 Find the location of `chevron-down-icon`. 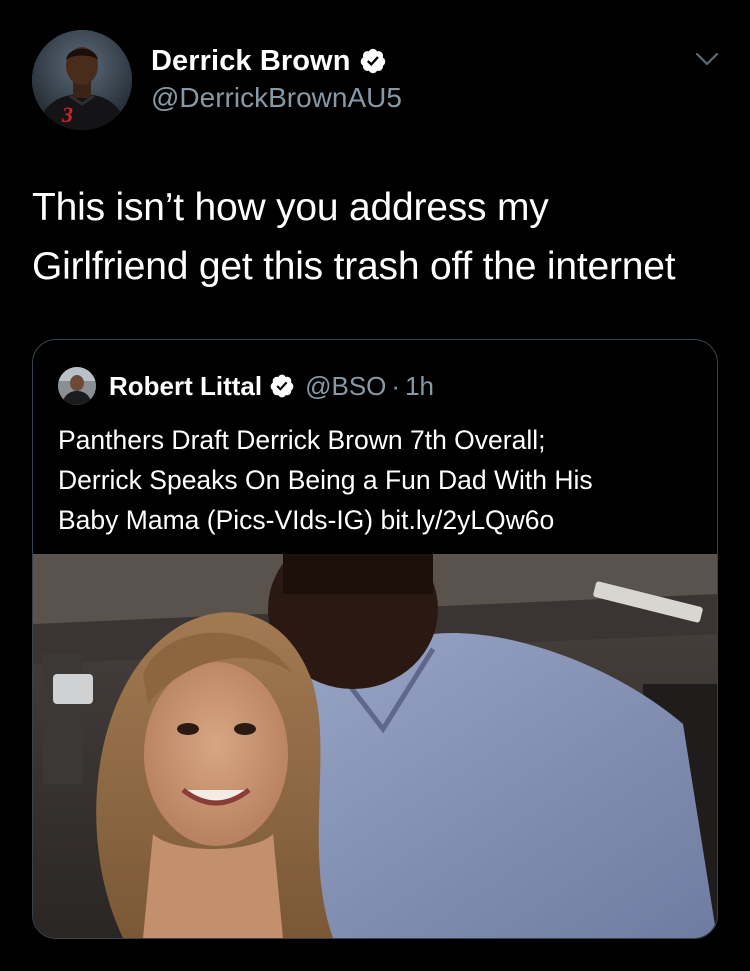

chevron-down-icon is located at coordinates (707, 60).